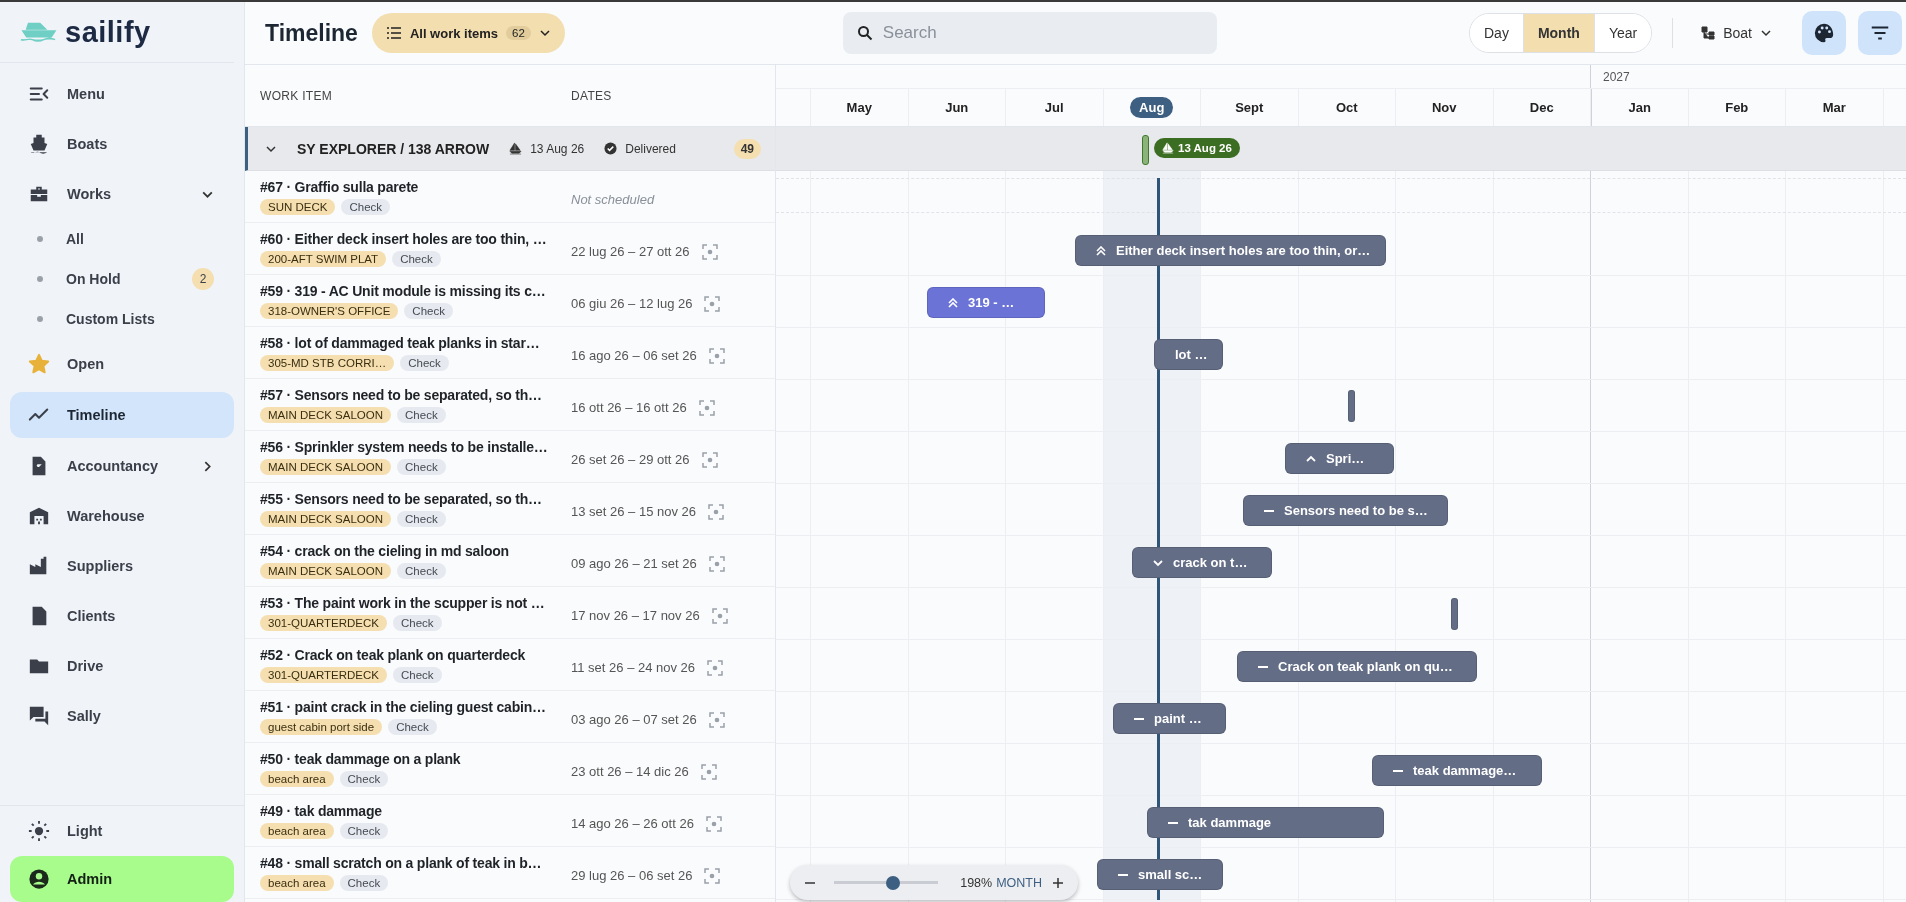  I want to click on month-label: May, so click(859, 108).